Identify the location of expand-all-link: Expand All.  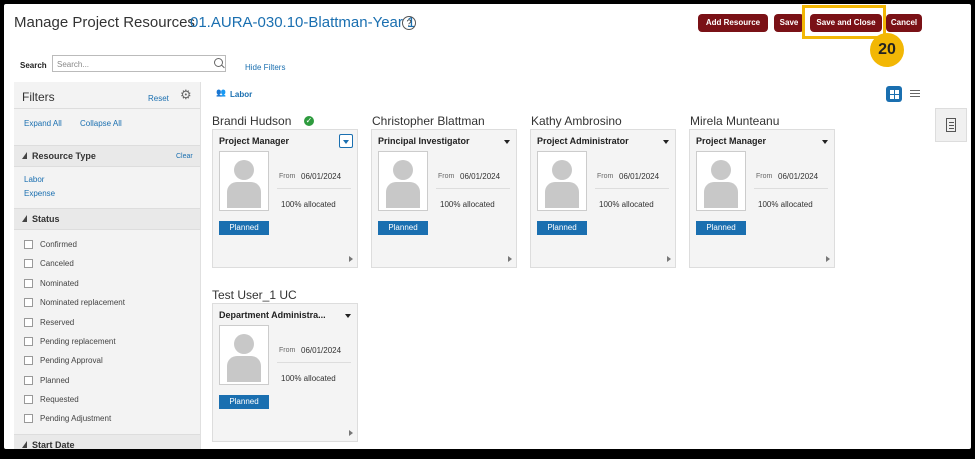
(43, 123).